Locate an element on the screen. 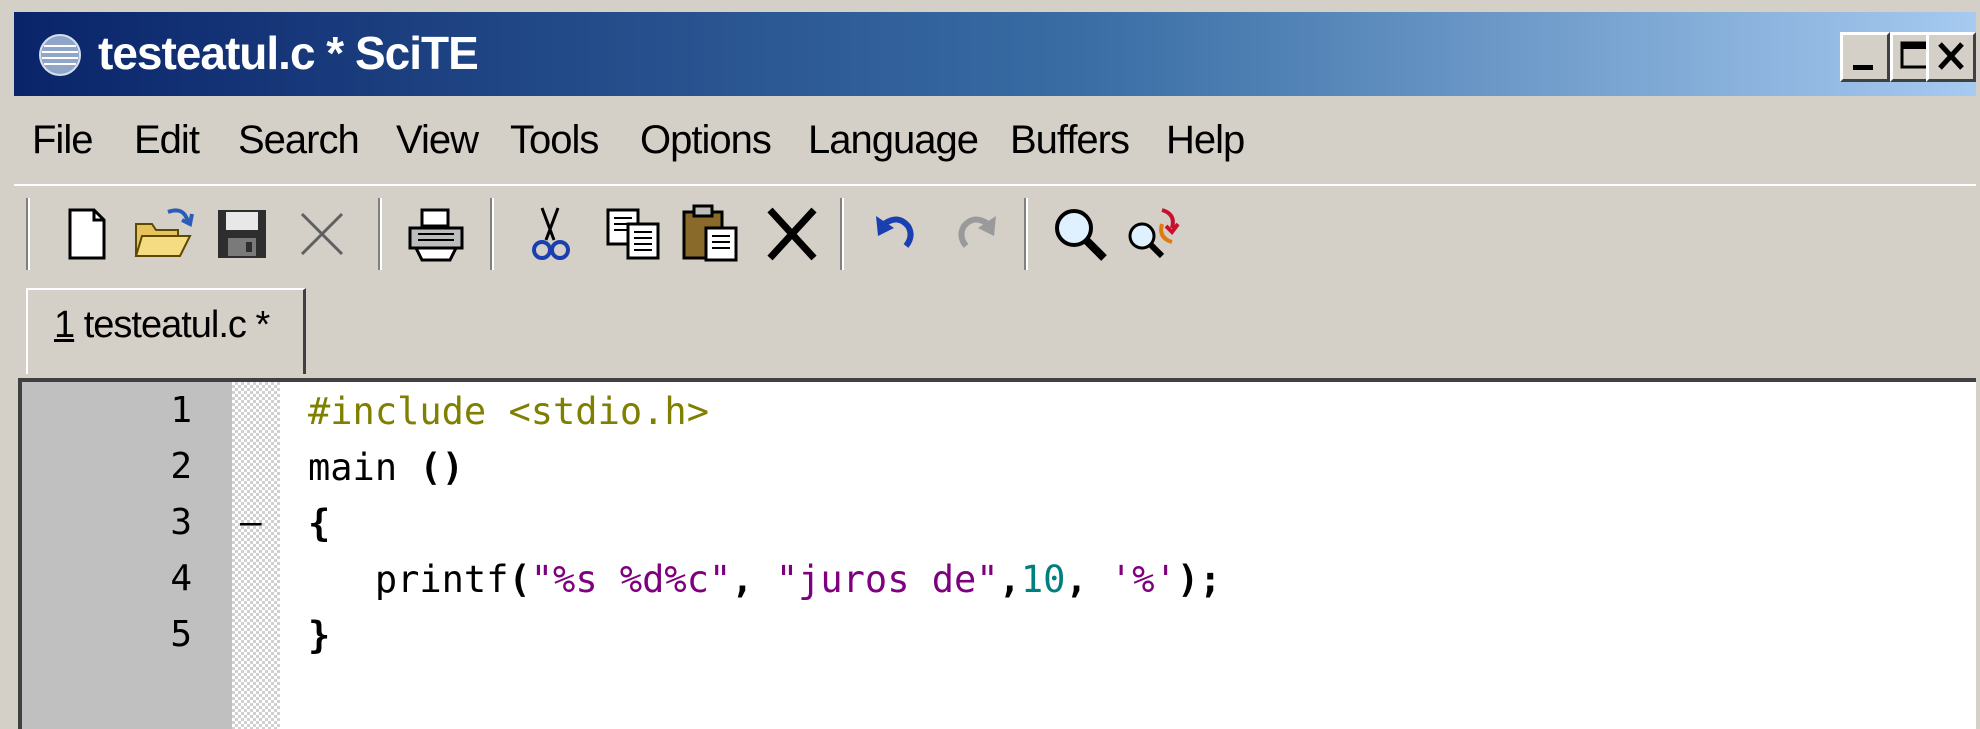 The image size is (1980, 729). code-line: 5 } is located at coordinates (999, 642).